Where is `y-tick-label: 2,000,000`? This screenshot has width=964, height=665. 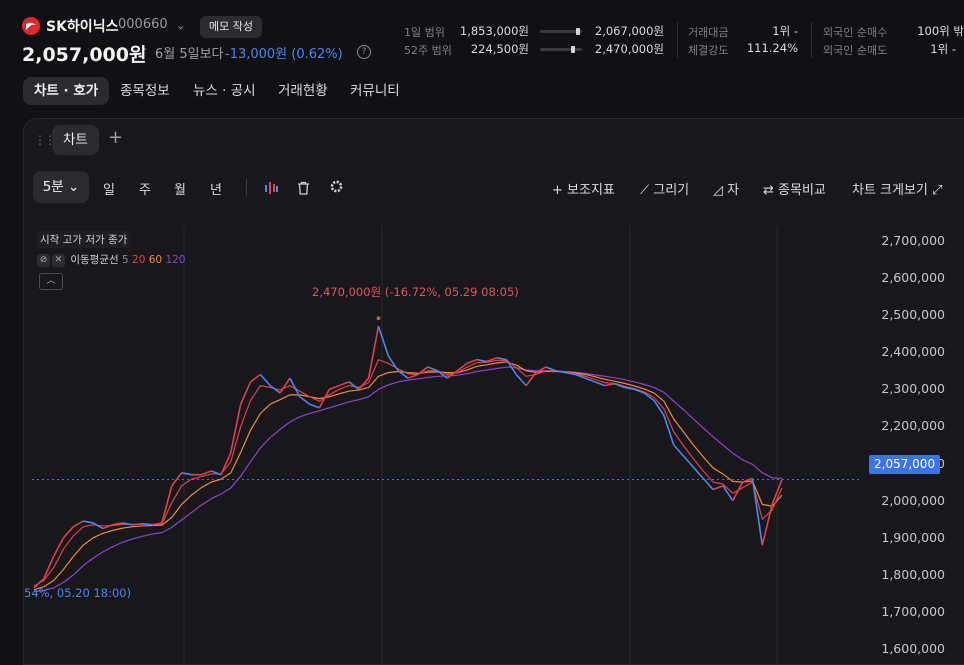 y-tick-label: 2,000,000 is located at coordinates (913, 500).